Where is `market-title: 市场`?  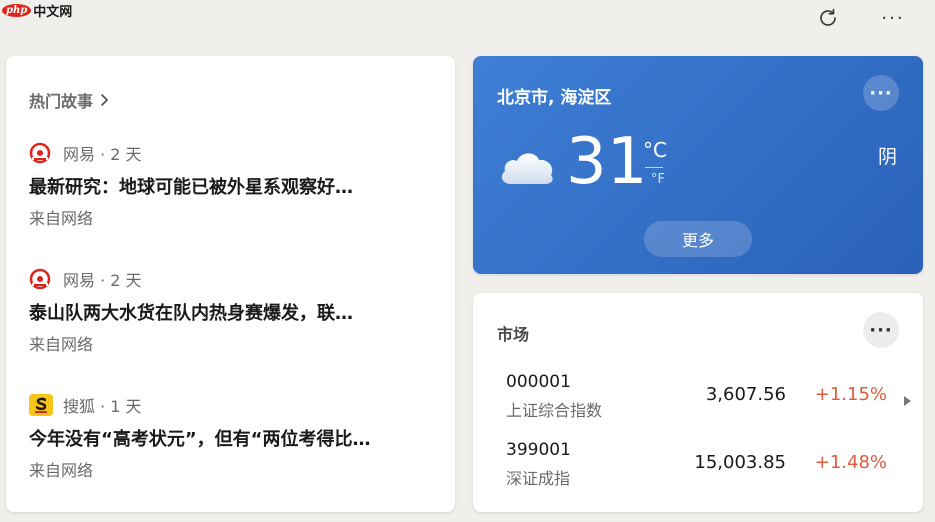
market-title: 市场 is located at coordinates (513, 334).